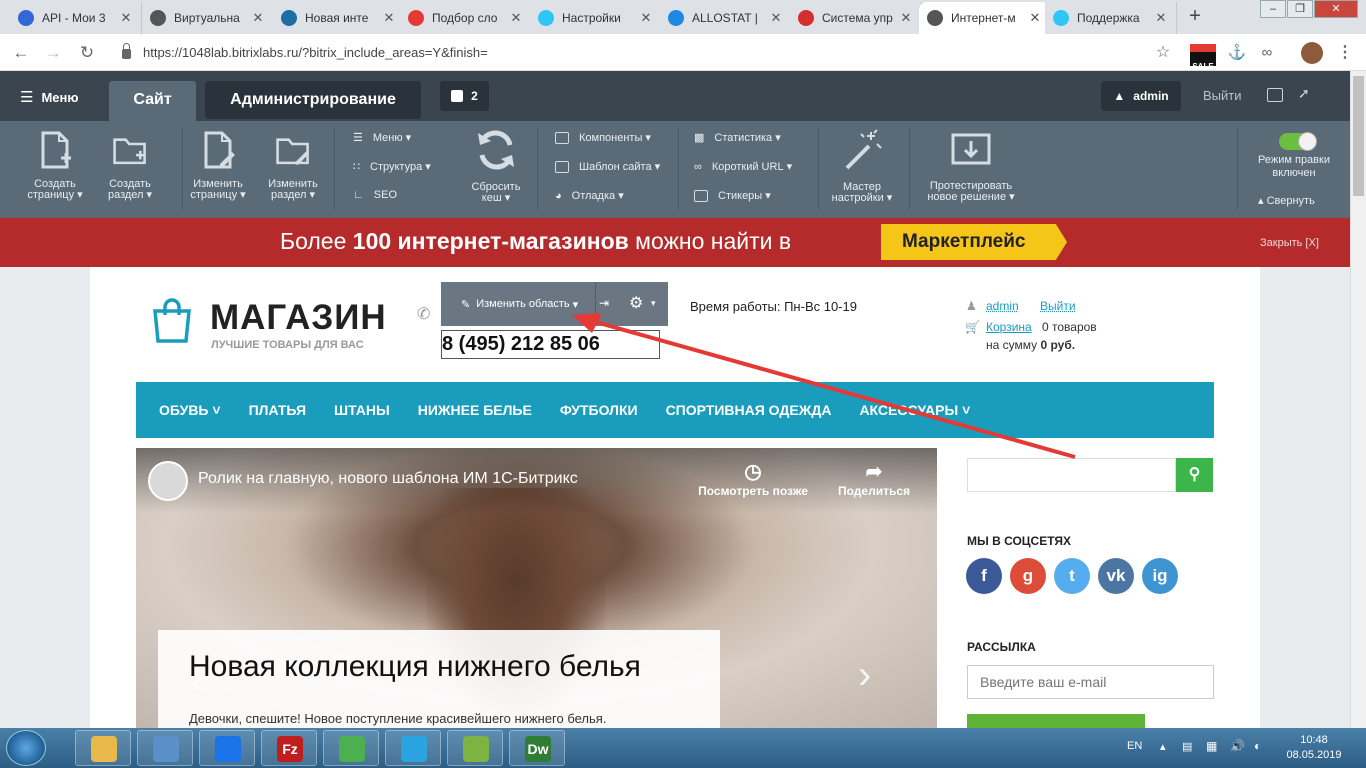  I want to click on structure-dropdown: ∷ Структура ▾, so click(392, 167).